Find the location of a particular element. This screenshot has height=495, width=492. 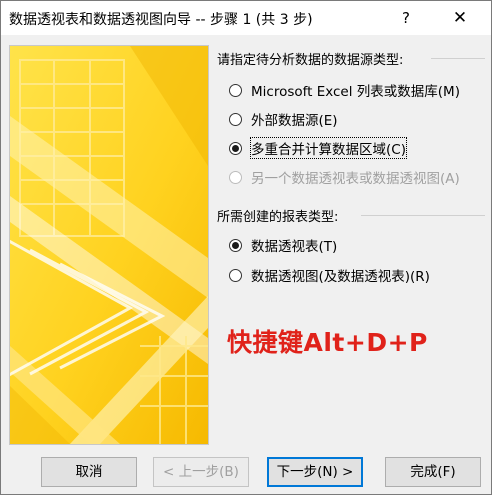

option-label: 外部数据源(E) is located at coordinates (294, 121).